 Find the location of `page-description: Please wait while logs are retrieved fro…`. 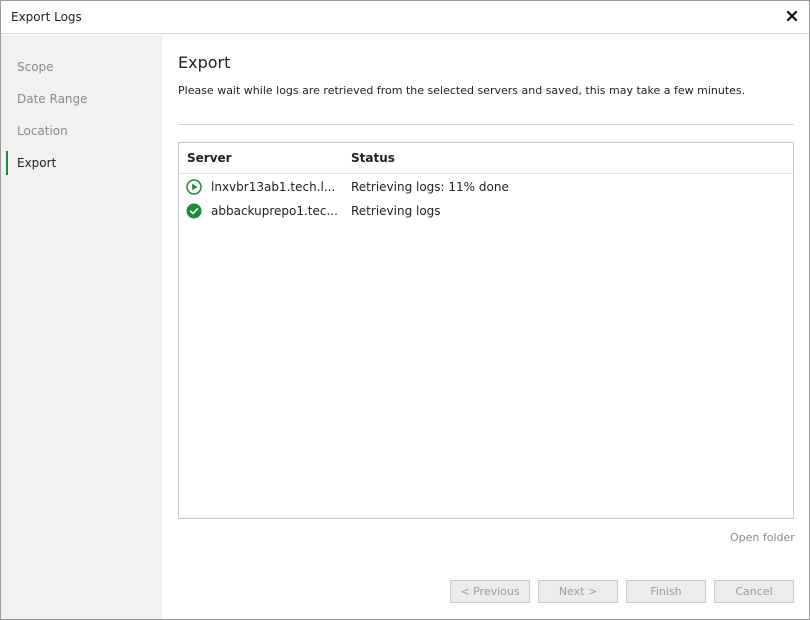

page-description: Please wait while logs are retrieved fro… is located at coordinates (462, 90).